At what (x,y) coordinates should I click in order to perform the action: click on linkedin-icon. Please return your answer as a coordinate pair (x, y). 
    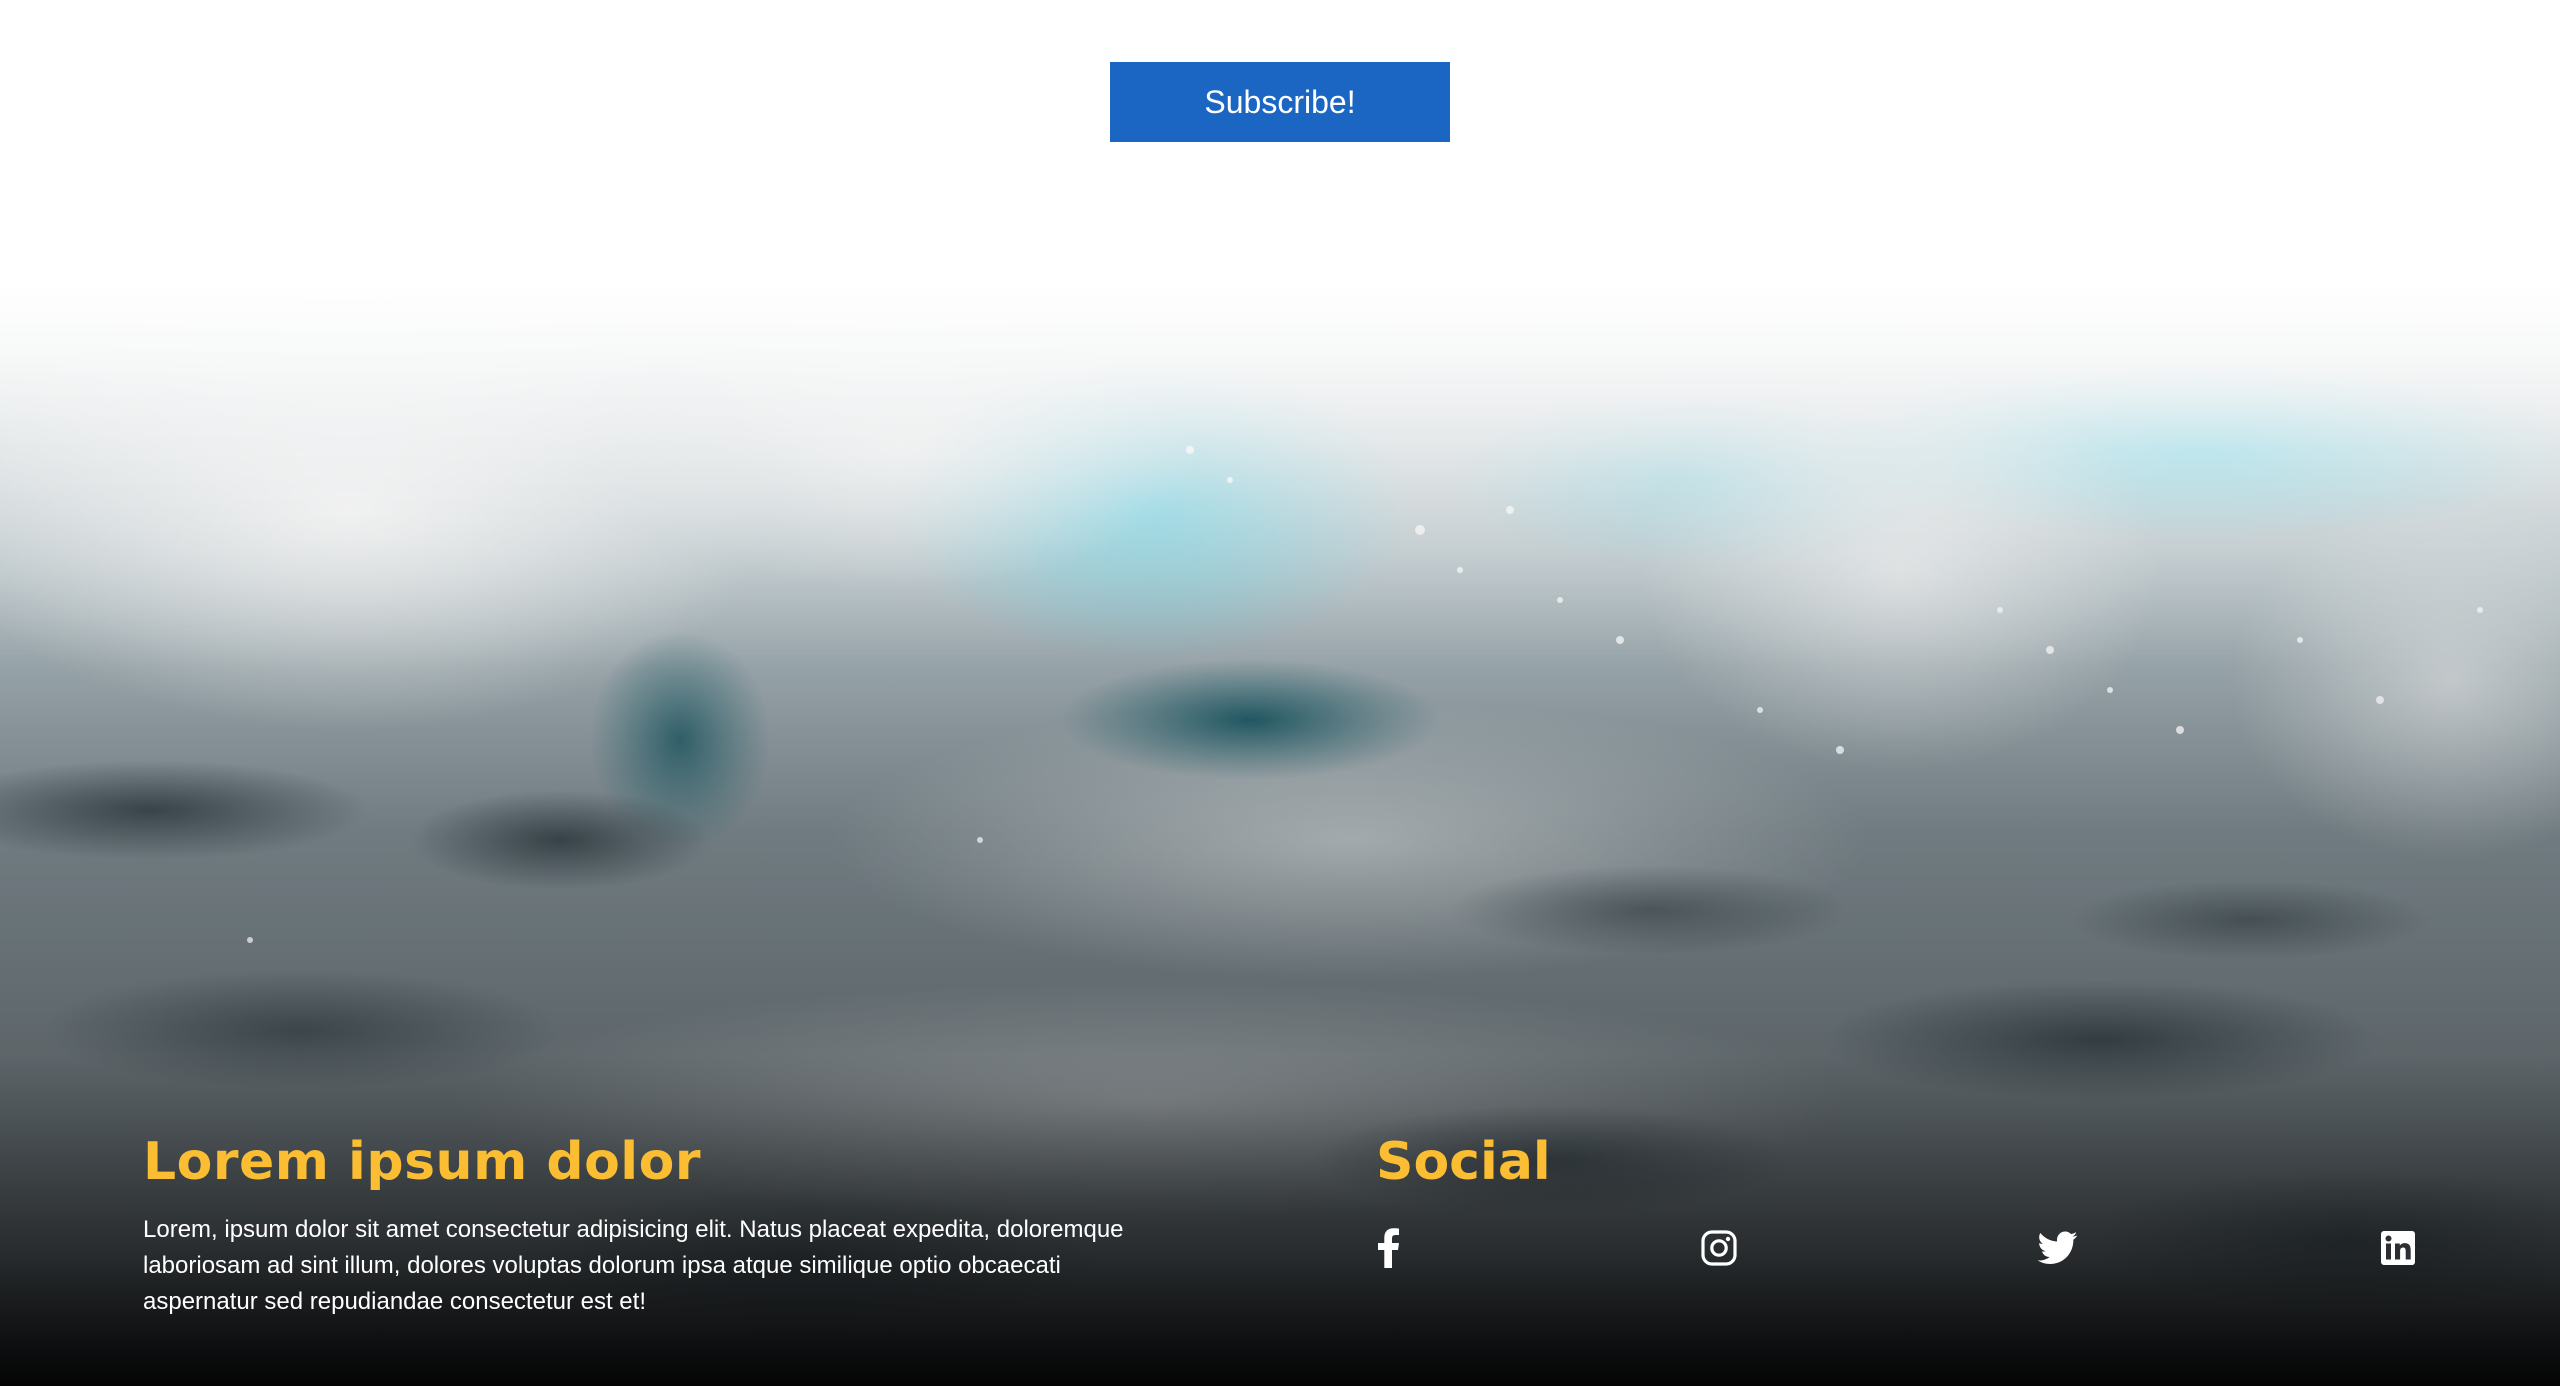
    Looking at the image, I should click on (2398, 1248).